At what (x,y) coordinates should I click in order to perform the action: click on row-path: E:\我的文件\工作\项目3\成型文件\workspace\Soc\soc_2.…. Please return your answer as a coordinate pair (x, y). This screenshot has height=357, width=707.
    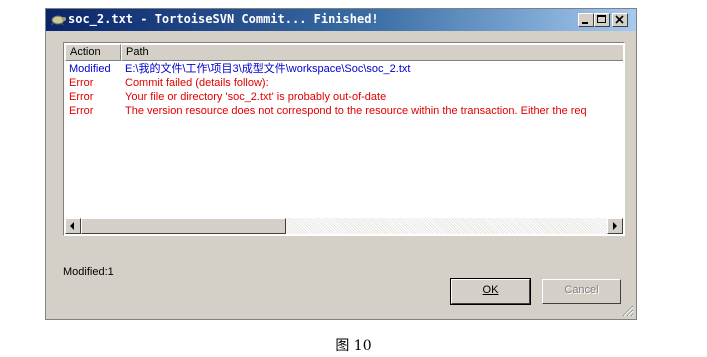
    Looking at the image, I should click on (268, 69).